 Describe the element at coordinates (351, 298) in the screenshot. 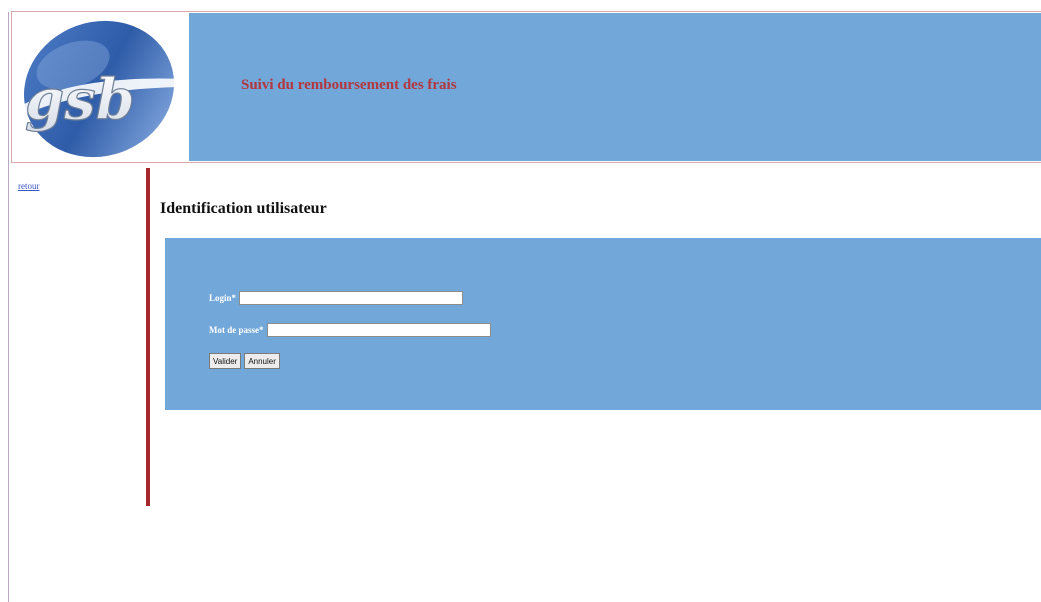

I see `login-input` at that location.